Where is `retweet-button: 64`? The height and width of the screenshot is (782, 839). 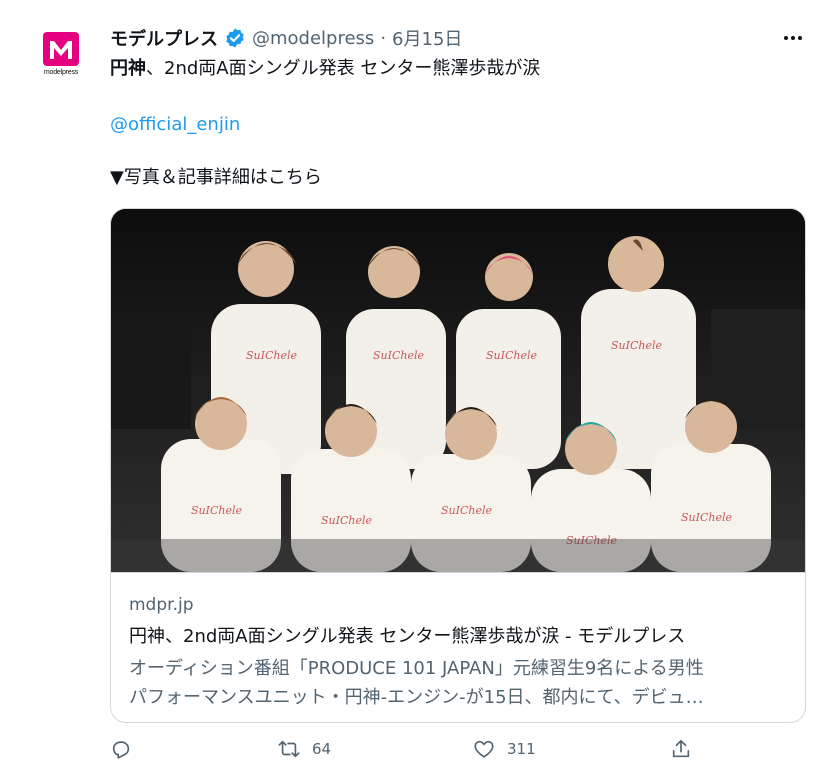 retweet-button: 64 is located at coordinates (304, 749).